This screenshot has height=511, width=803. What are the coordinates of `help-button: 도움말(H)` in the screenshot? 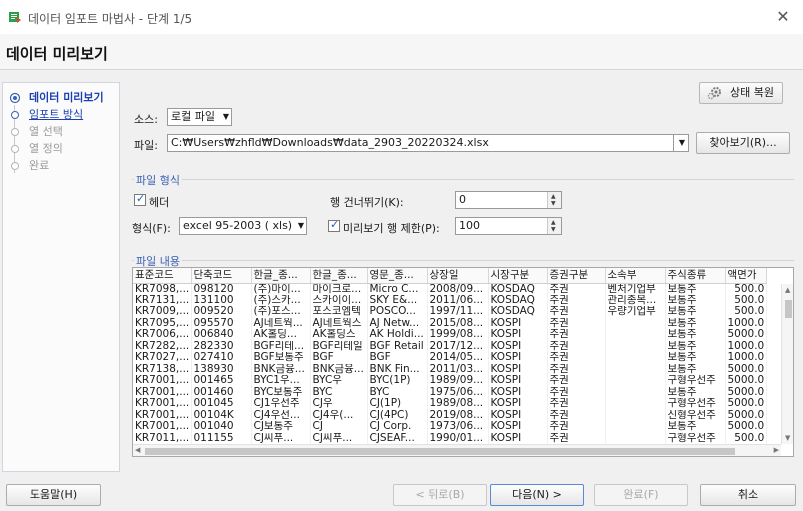 It's located at (53, 495).